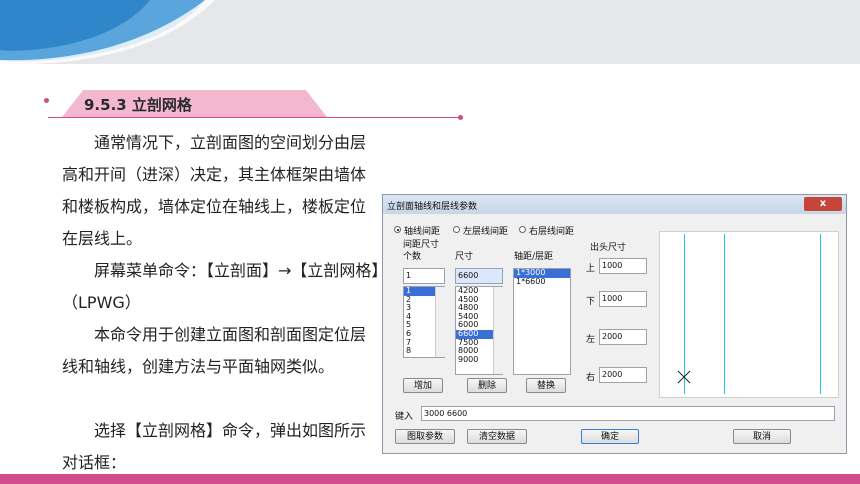 The height and width of the screenshot is (484, 860). What do you see at coordinates (255, 117) in the screenshot?
I see `section-underline` at bounding box center [255, 117].